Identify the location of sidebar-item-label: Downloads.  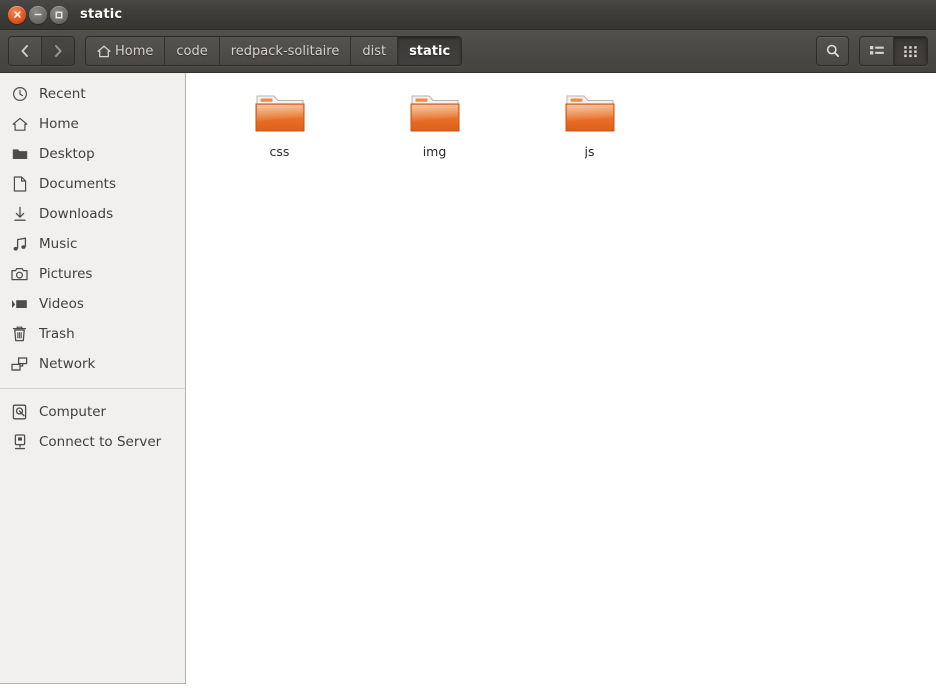
(76, 214).